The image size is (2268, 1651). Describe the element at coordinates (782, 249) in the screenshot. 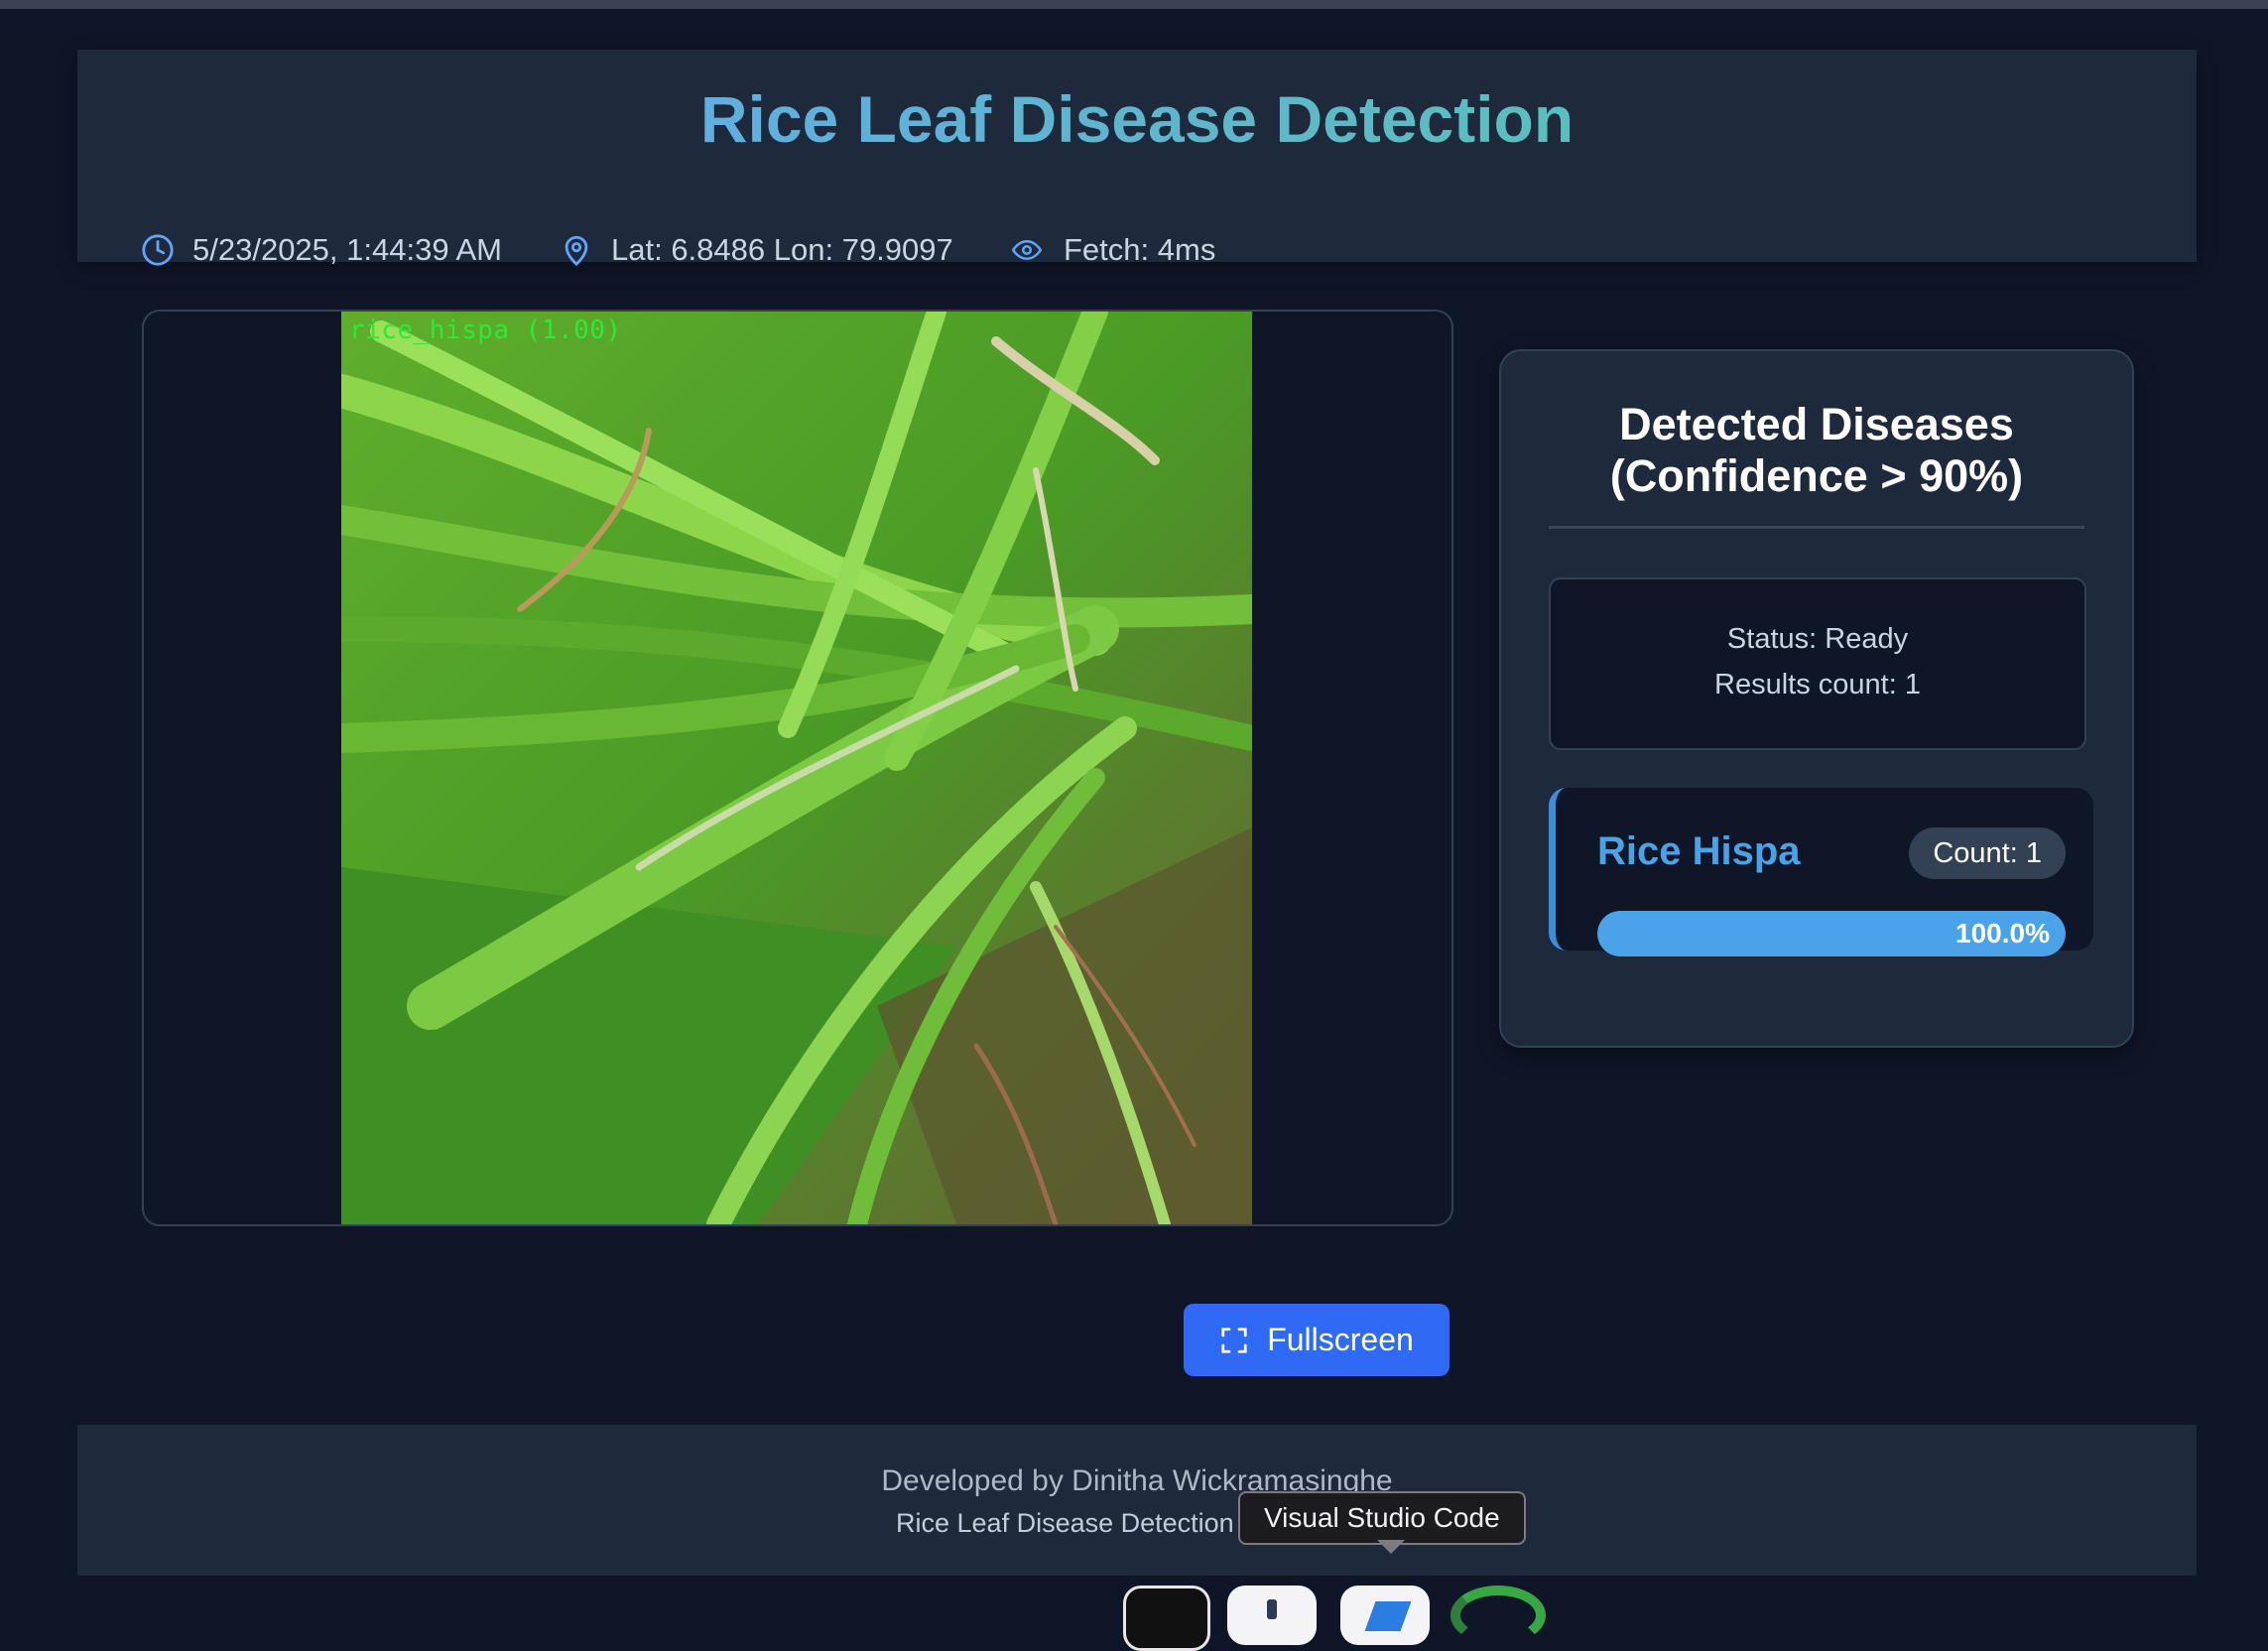

I see `location-text: Lat: 6.8486 Lon: 79.9097` at that location.